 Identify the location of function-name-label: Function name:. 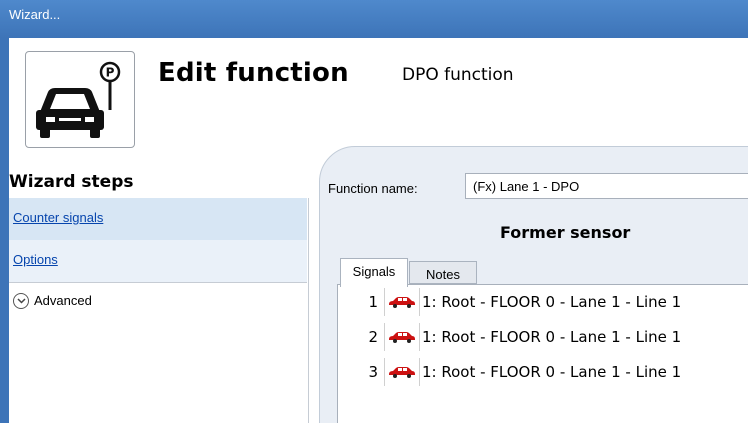
(373, 188).